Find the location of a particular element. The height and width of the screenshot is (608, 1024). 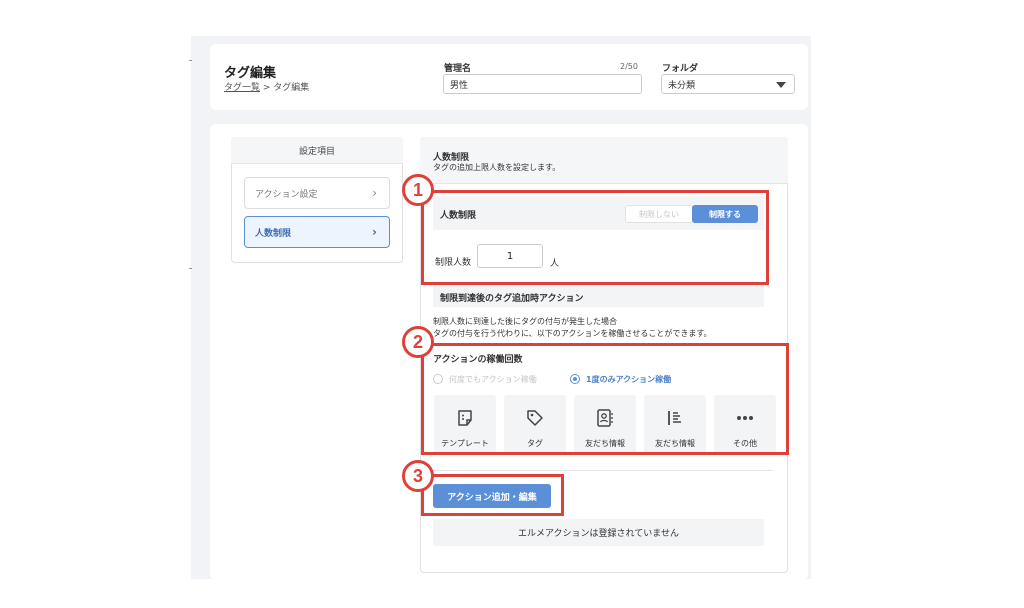

name-field-label: 管理名 is located at coordinates (458, 69).